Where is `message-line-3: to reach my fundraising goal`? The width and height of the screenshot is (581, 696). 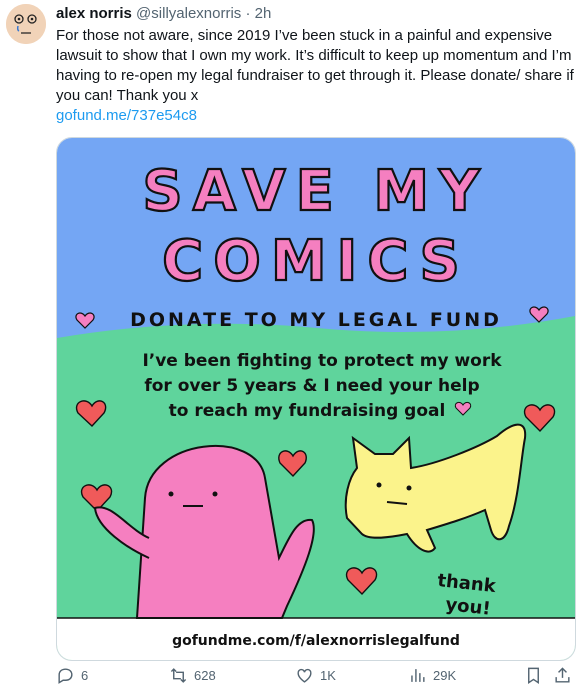 message-line-3: to reach my fundraising goal is located at coordinates (307, 411).